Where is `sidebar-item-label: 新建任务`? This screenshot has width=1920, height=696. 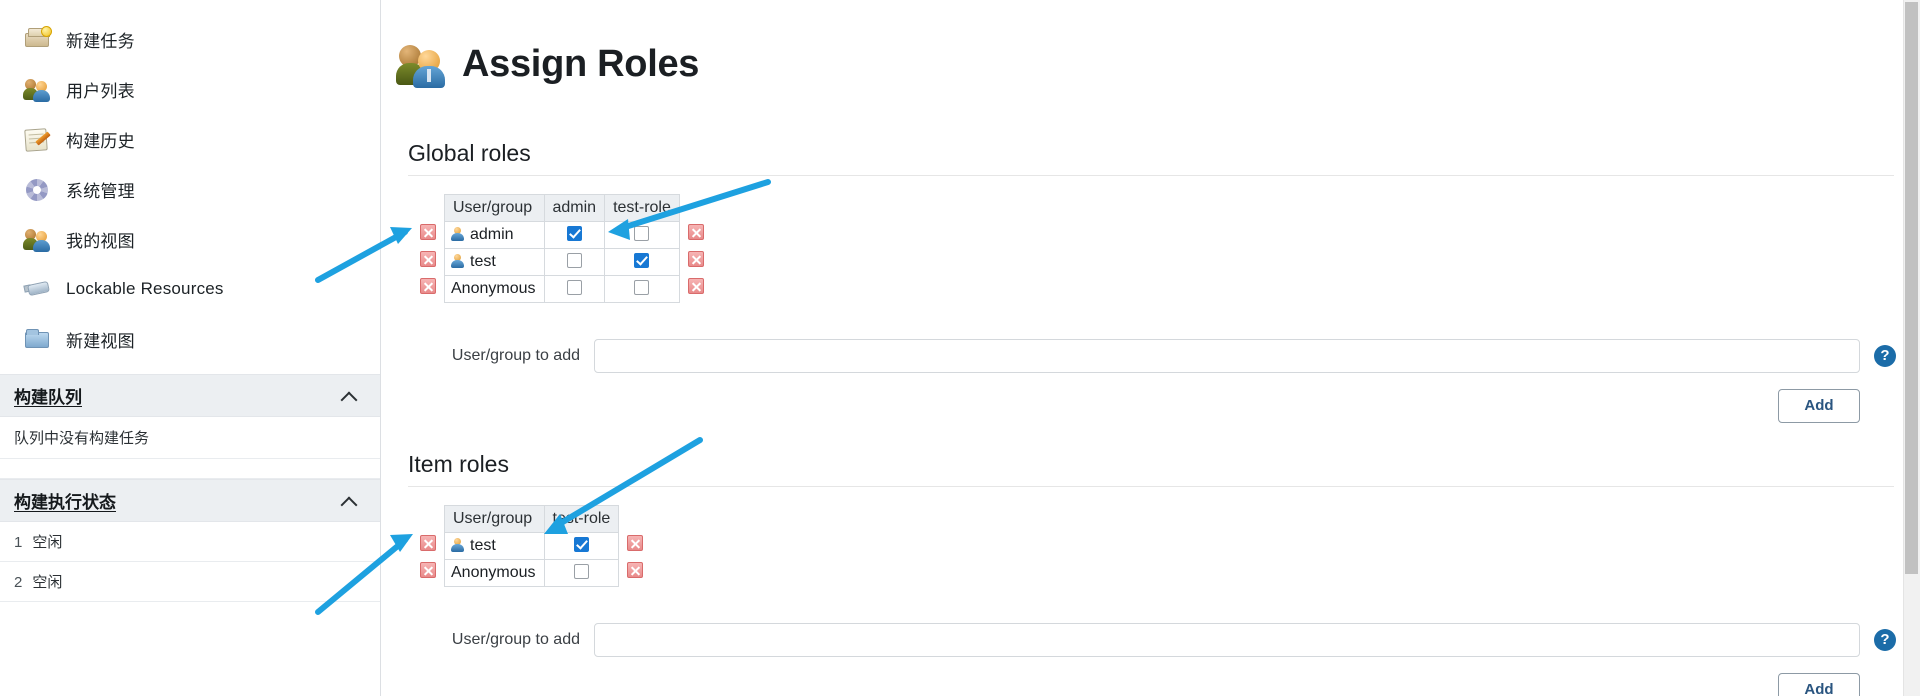
sidebar-item-label: 新建任务 is located at coordinates (100, 41).